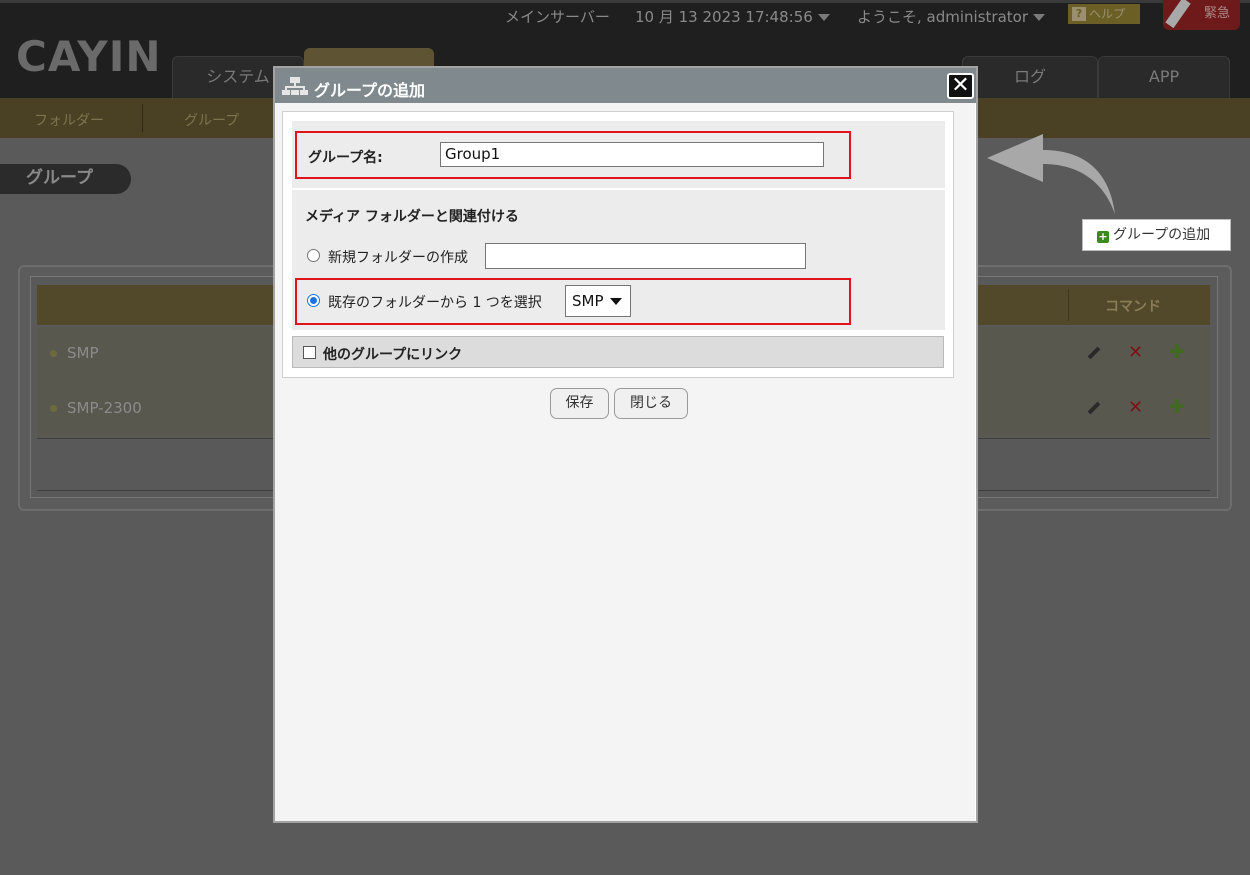 The height and width of the screenshot is (875, 1250). What do you see at coordinates (238, 76) in the screenshot?
I see `nav-tab-label: システム` at bounding box center [238, 76].